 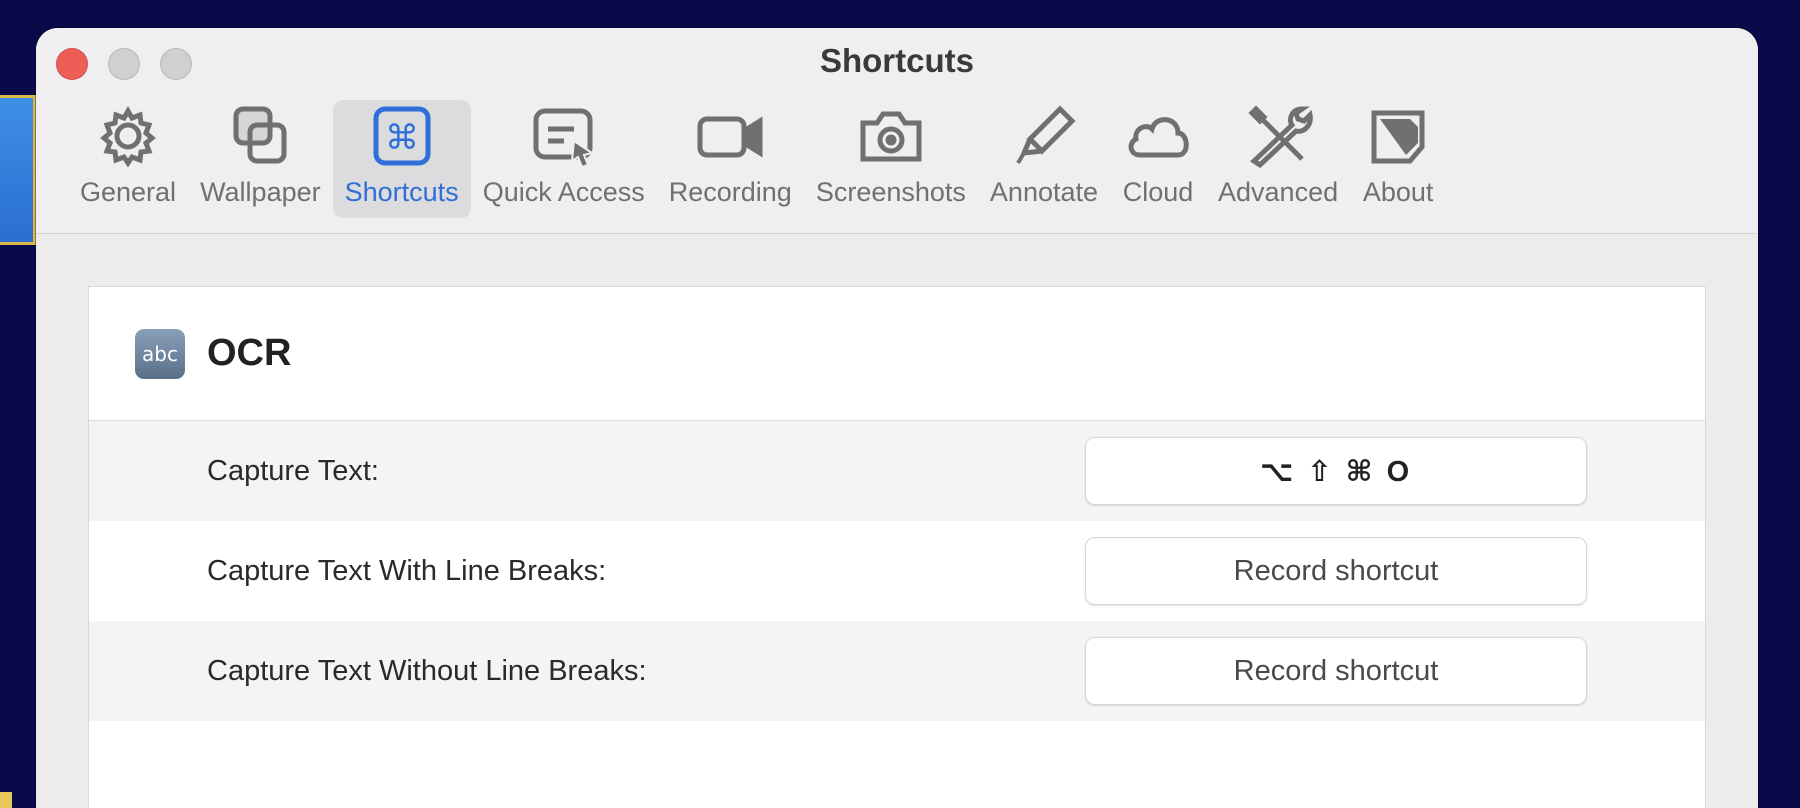 I want to click on tab-annotate: Annotate, so click(x=1044, y=159).